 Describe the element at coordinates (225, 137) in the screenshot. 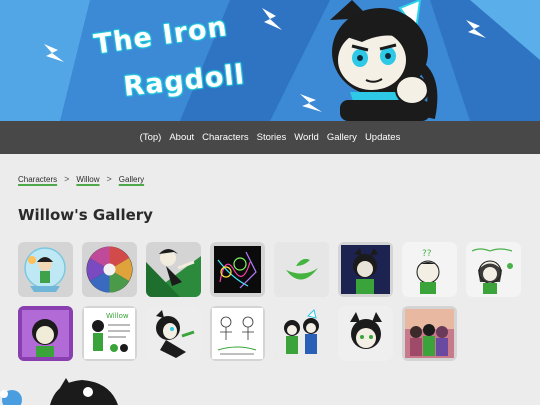

I see `nav-item-characters: Characters` at that location.